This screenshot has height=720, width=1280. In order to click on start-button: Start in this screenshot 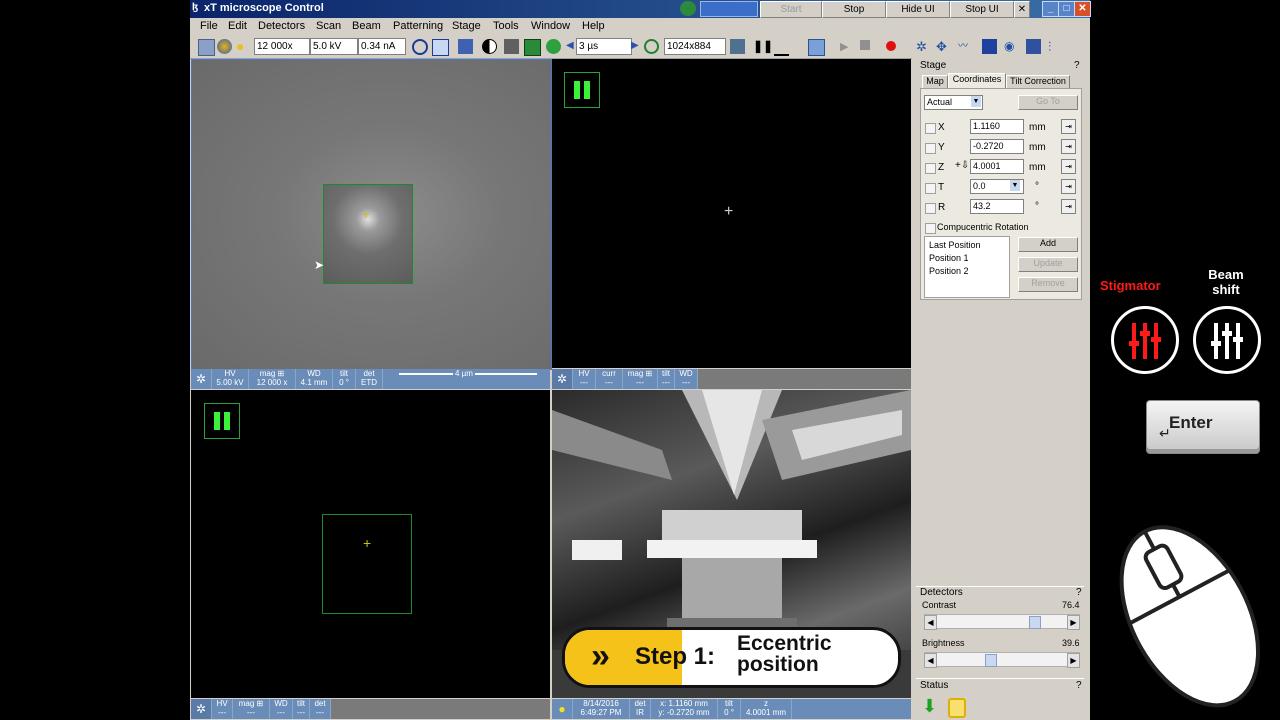, I will do `click(791, 9)`.